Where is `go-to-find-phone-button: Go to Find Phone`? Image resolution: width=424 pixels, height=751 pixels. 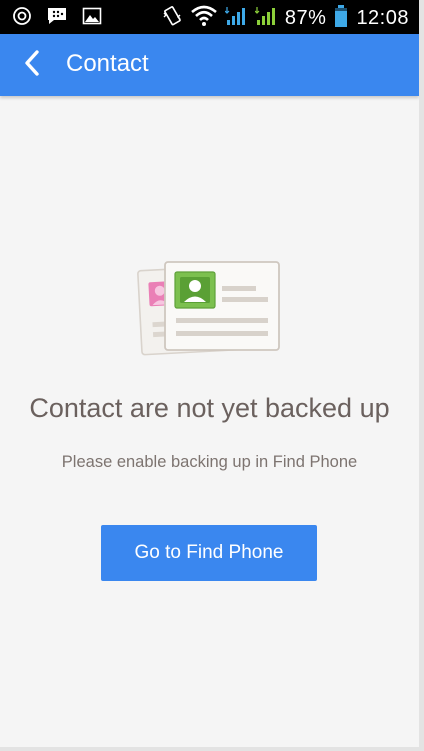
go-to-find-phone-button: Go to Find Phone is located at coordinates (209, 553).